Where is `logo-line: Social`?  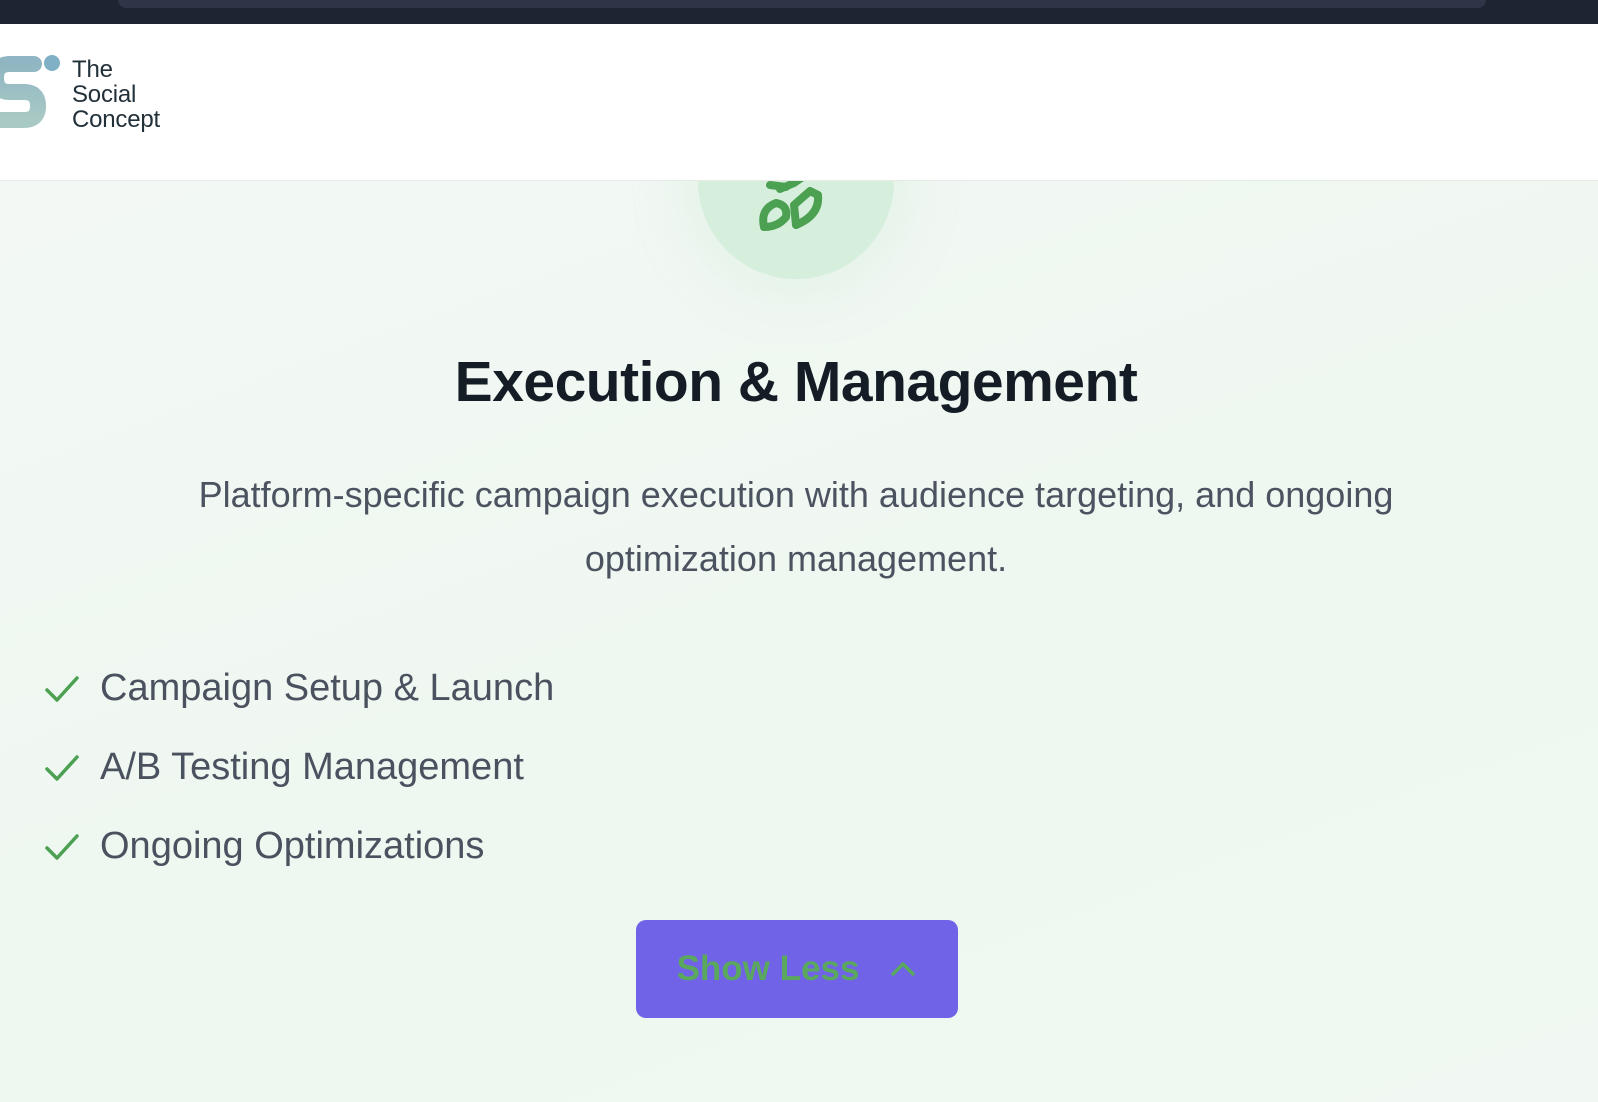
logo-line: Social is located at coordinates (104, 94).